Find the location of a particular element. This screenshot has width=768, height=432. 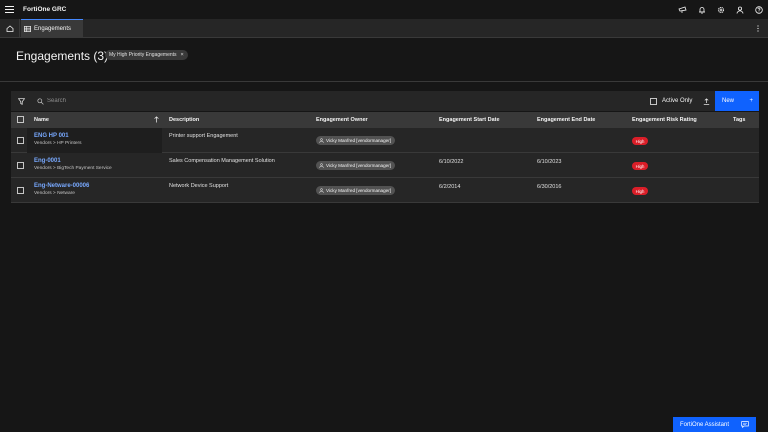

new-button-label: New is located at coordinates (728, 101).